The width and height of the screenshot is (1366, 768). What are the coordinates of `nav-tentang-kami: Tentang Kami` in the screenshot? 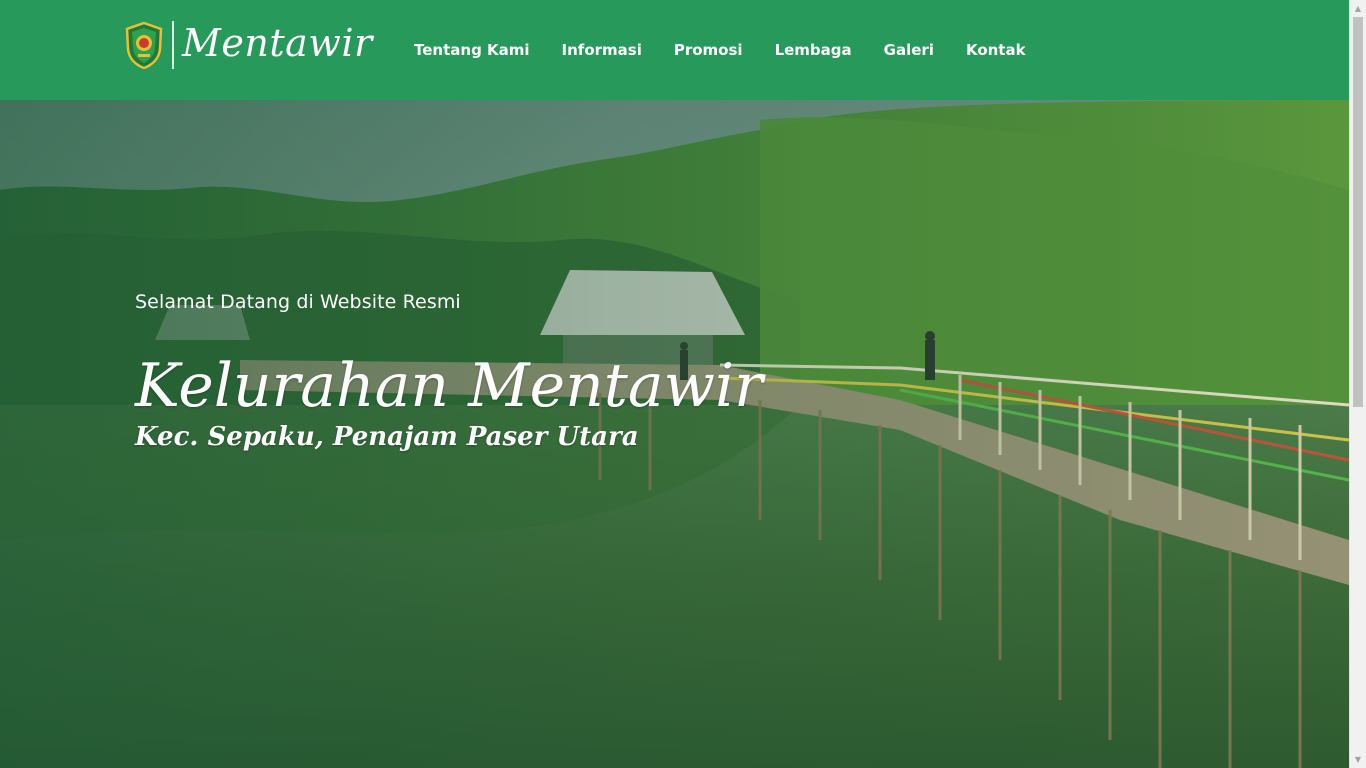 It's located at (472, 50).